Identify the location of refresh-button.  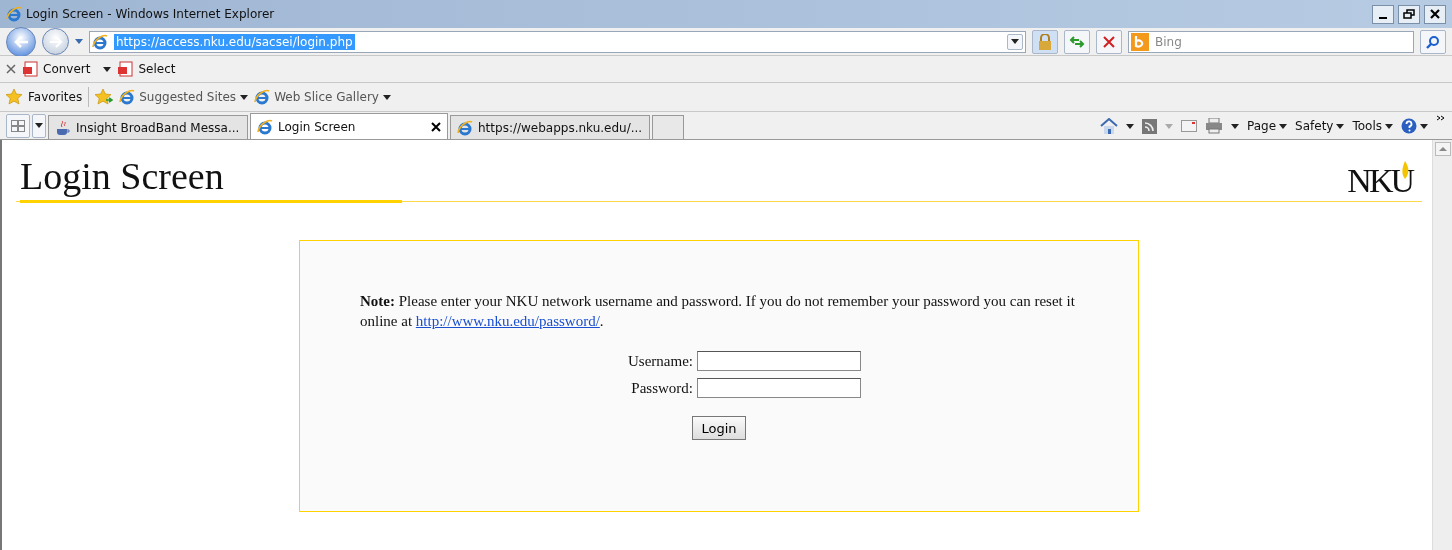
(1077, 41).